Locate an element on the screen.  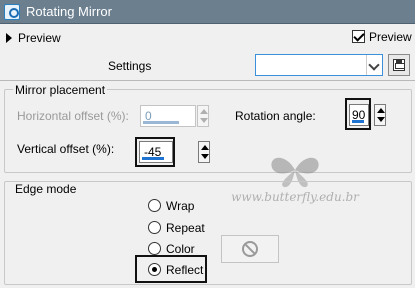
radio-color-label: Color is located at coordinates (180, 249).